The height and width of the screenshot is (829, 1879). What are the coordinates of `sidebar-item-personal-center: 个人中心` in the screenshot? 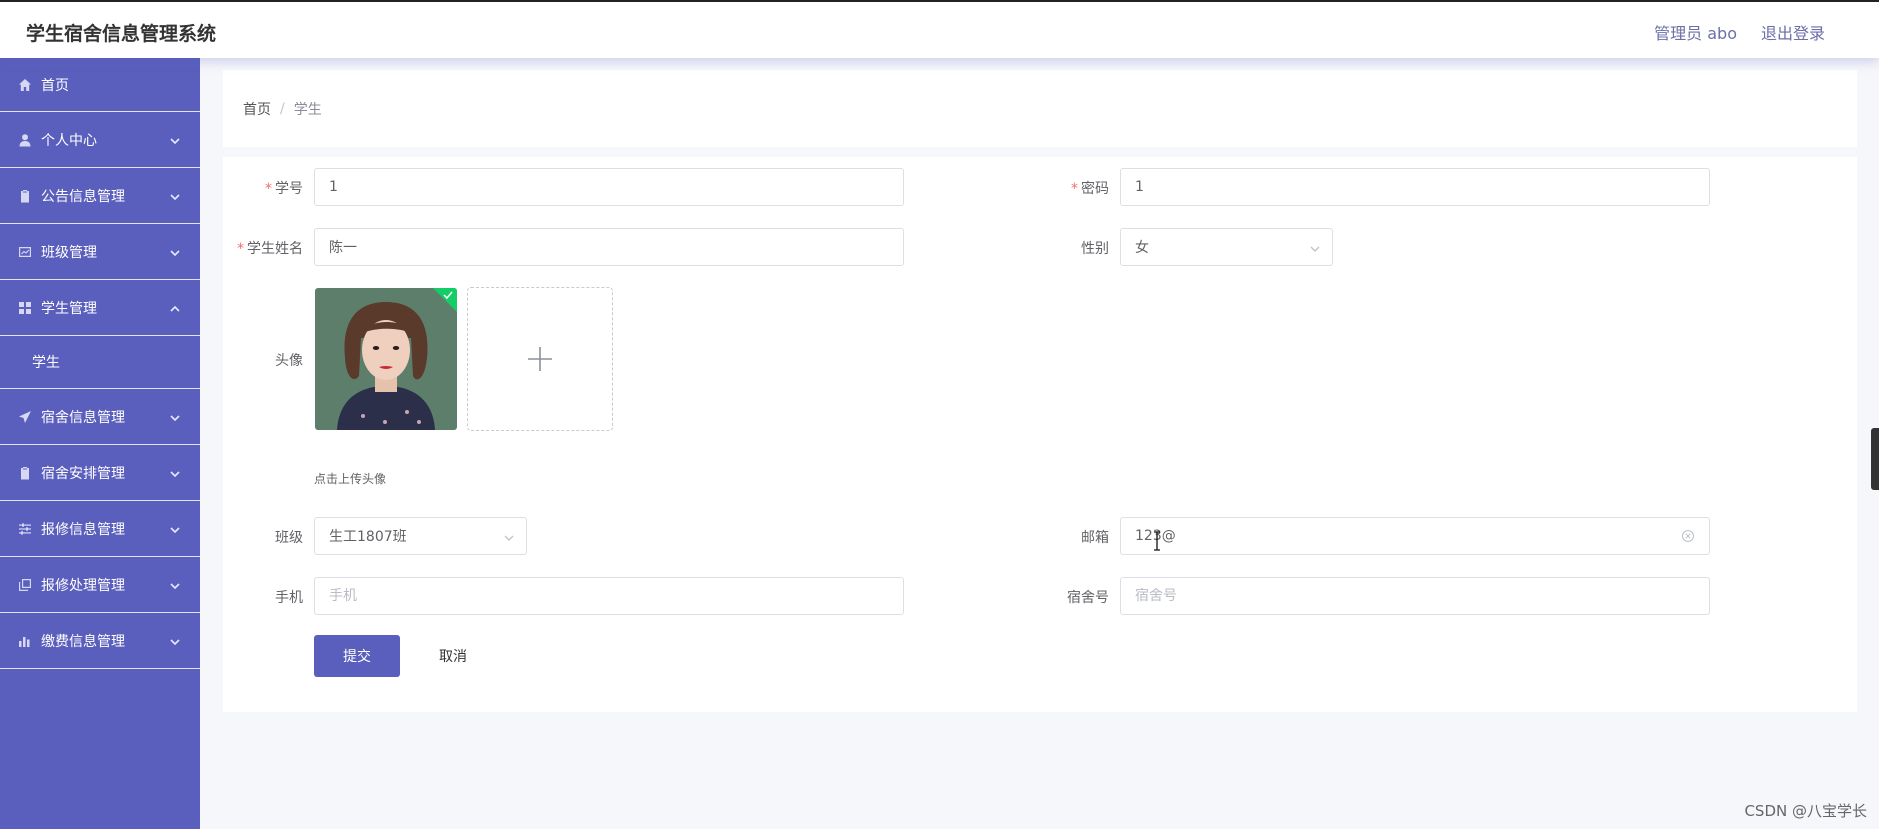 It's located at (100, 140).